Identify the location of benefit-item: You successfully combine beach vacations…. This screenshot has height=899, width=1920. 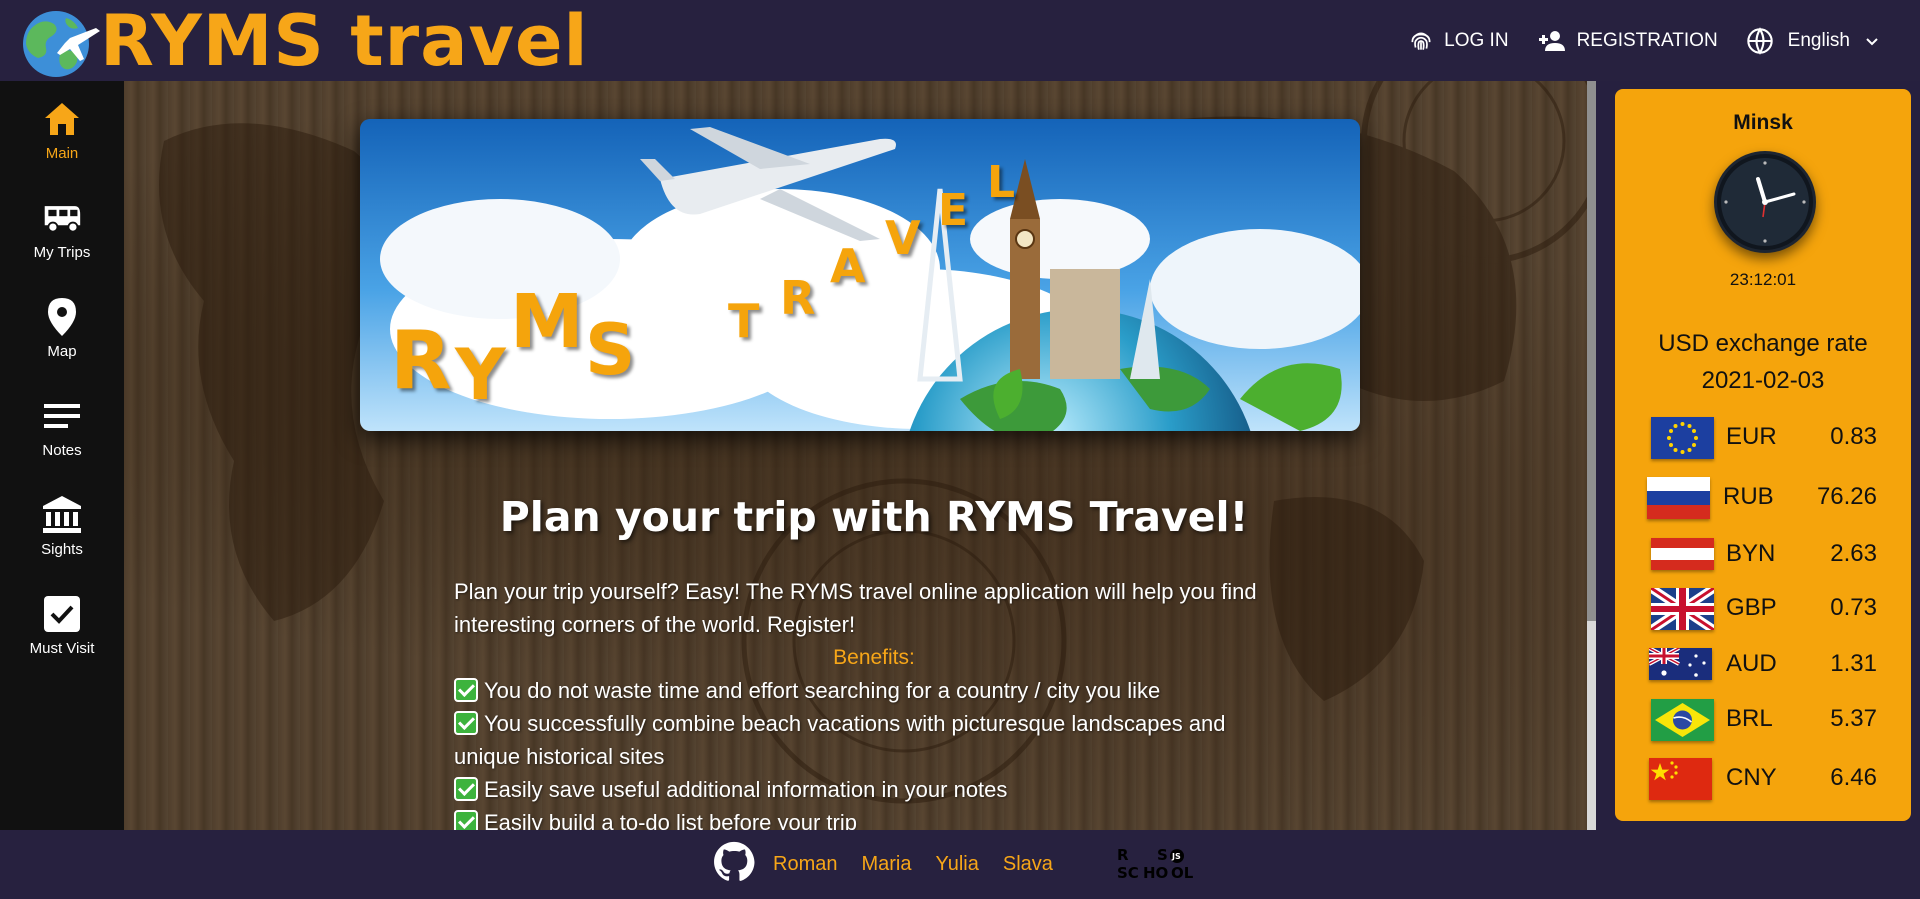
(840, 740).